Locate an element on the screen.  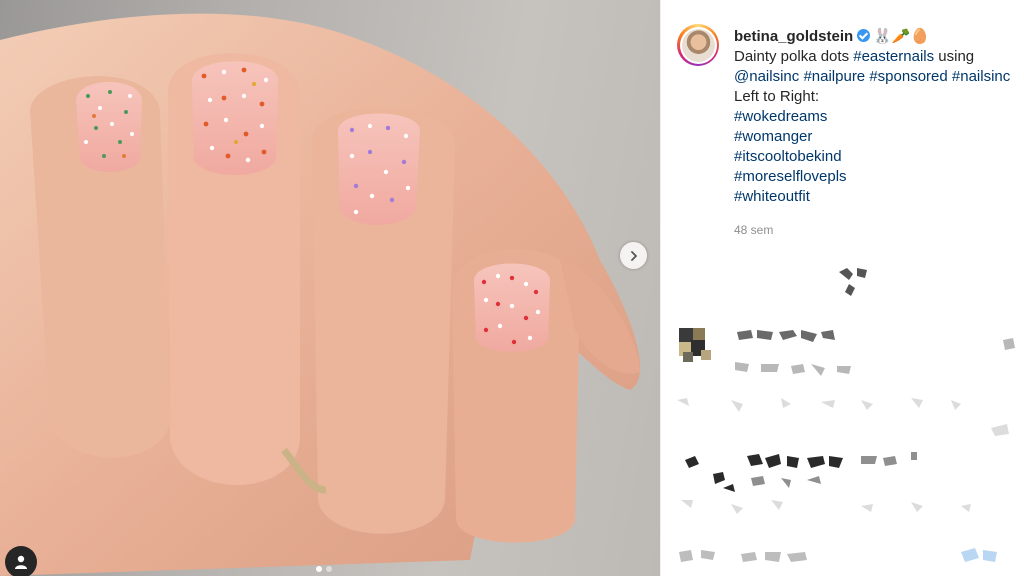
user-tags-button is located at coordinates (21, 561).